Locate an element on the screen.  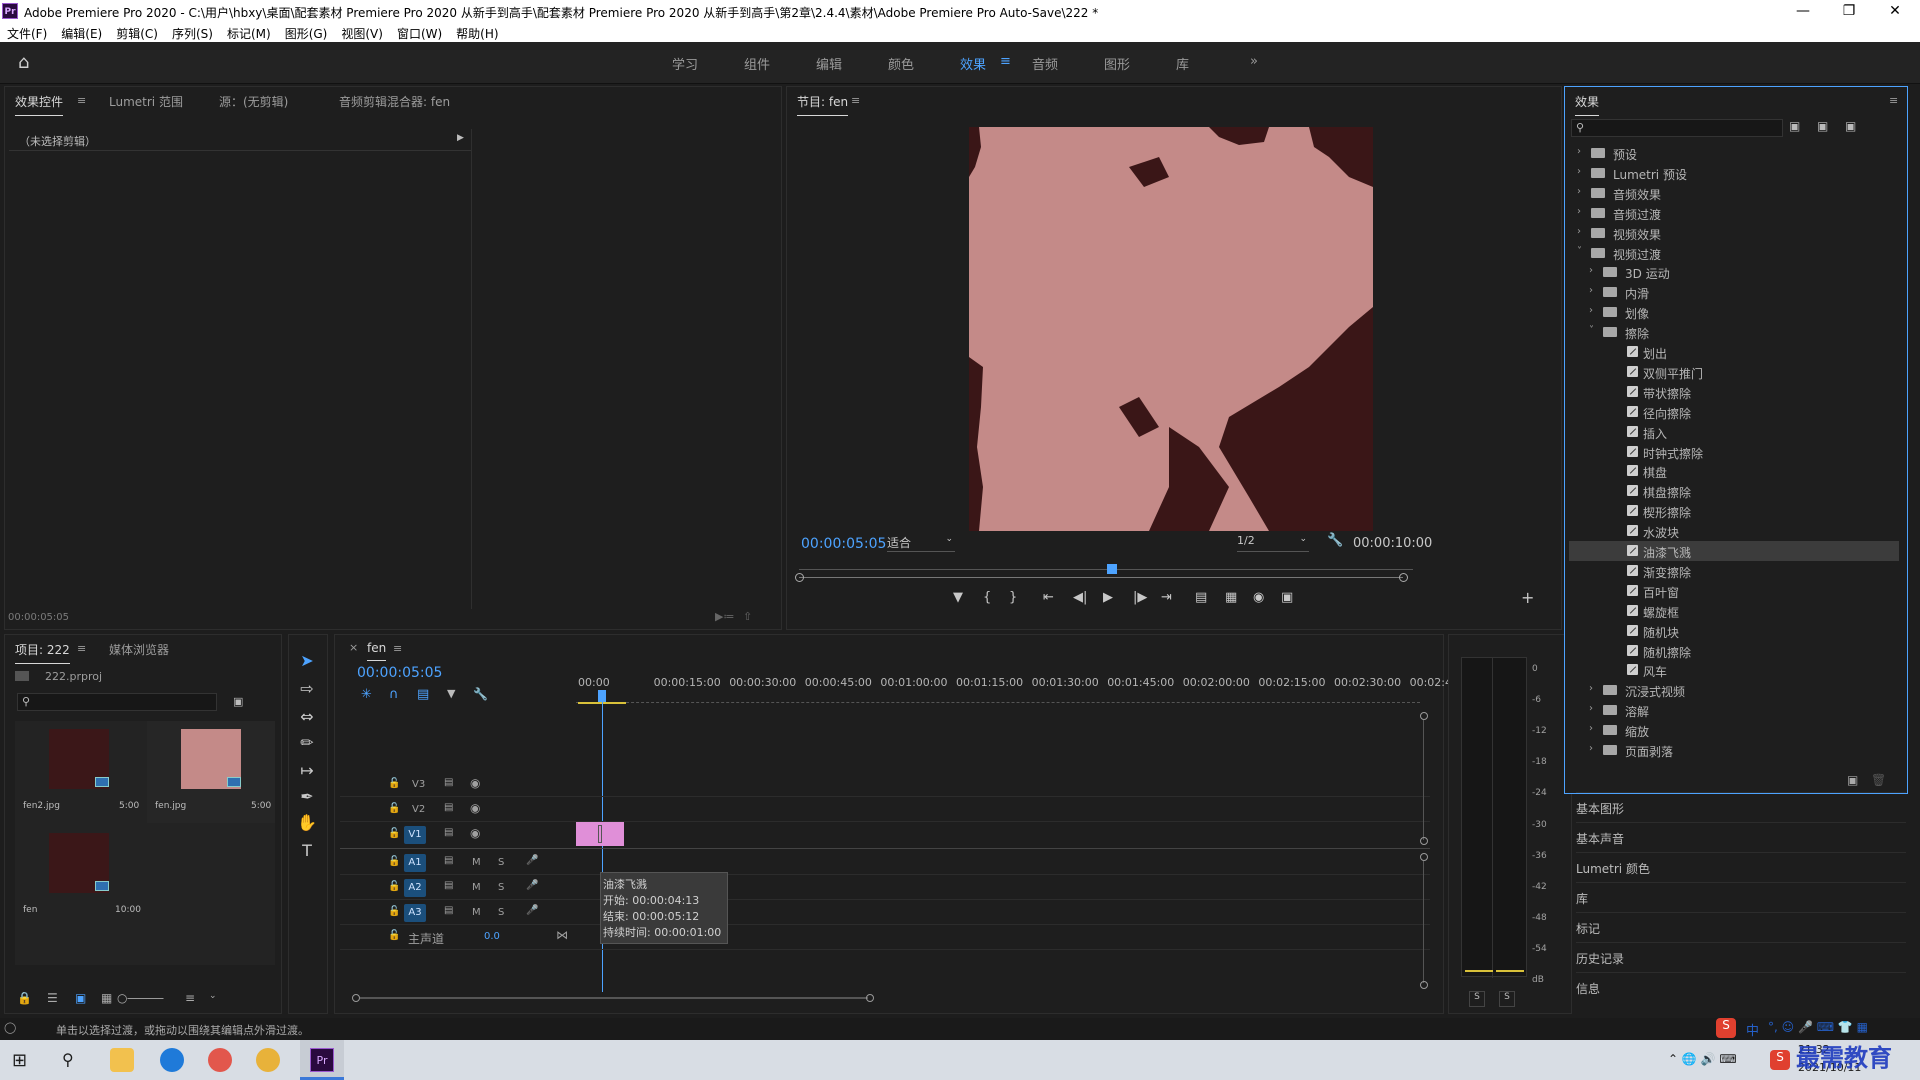
effect-item: 径向擦除 is located at coordinates (1734, 412).